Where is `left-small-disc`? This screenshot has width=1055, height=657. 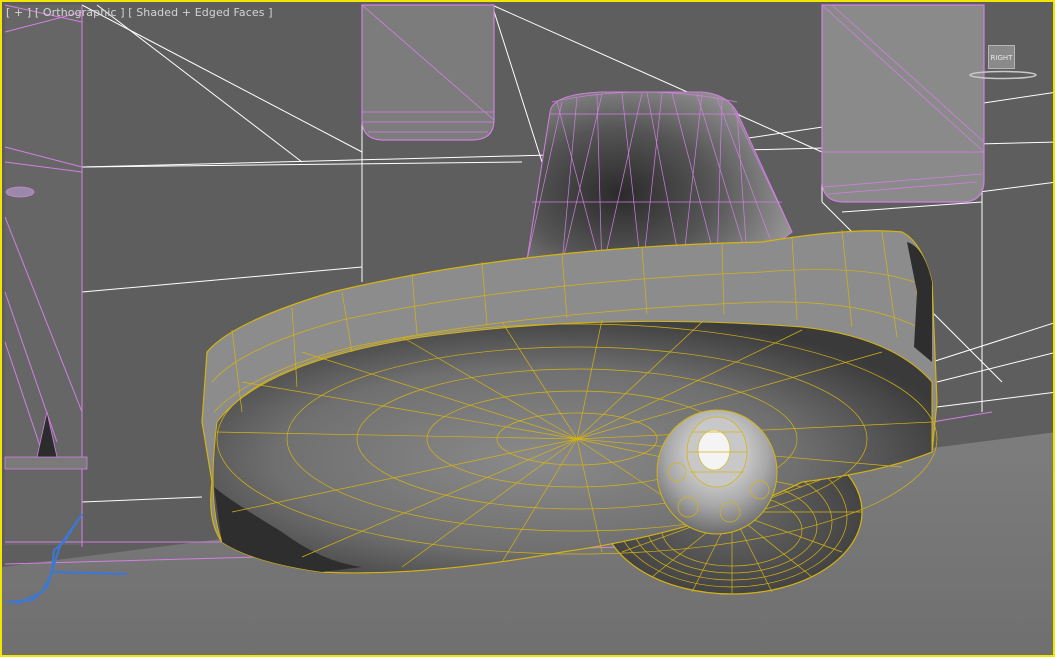 left-small-disc is located at coordinates (20, 192).